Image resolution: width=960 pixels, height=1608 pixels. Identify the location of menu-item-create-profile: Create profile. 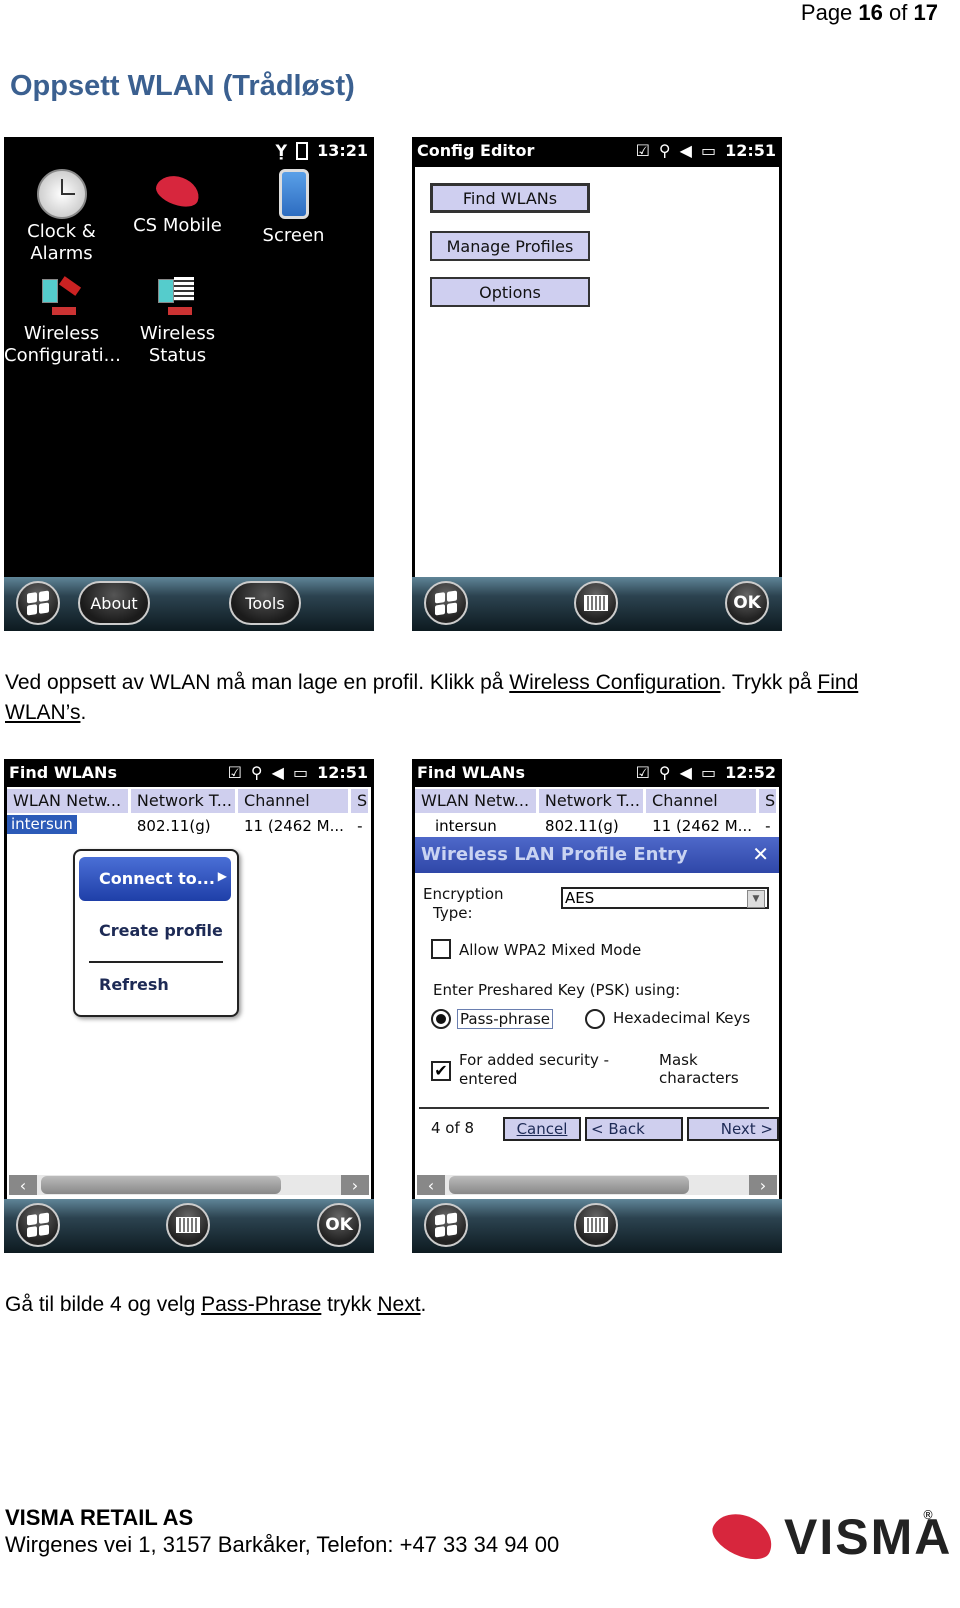
(161, 930).